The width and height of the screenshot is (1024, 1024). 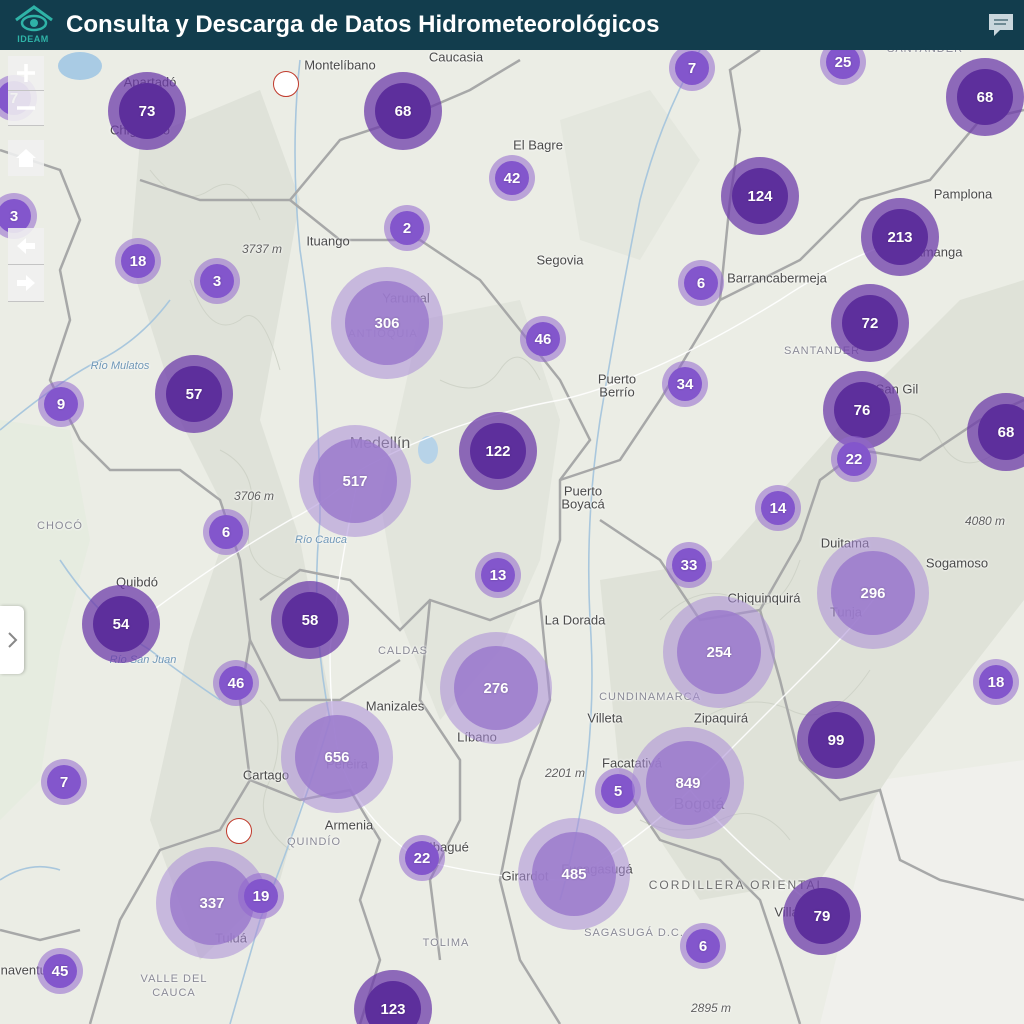 I want to click on place-label: Caucasia, so click(x=456, y=57).